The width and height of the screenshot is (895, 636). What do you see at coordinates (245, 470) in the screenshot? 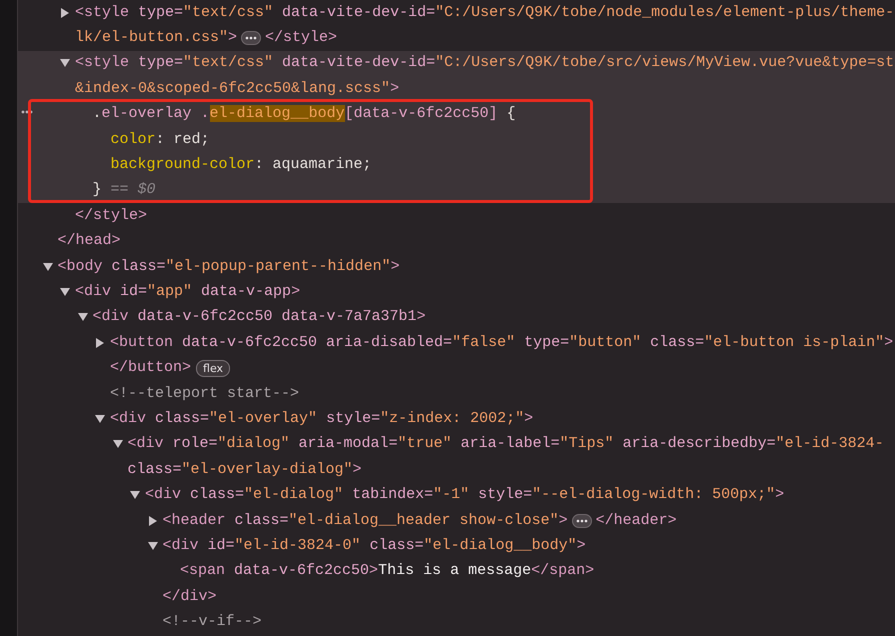
I see `code-line: class="el-overlay-dialog">` at bounding box center [245, 470].